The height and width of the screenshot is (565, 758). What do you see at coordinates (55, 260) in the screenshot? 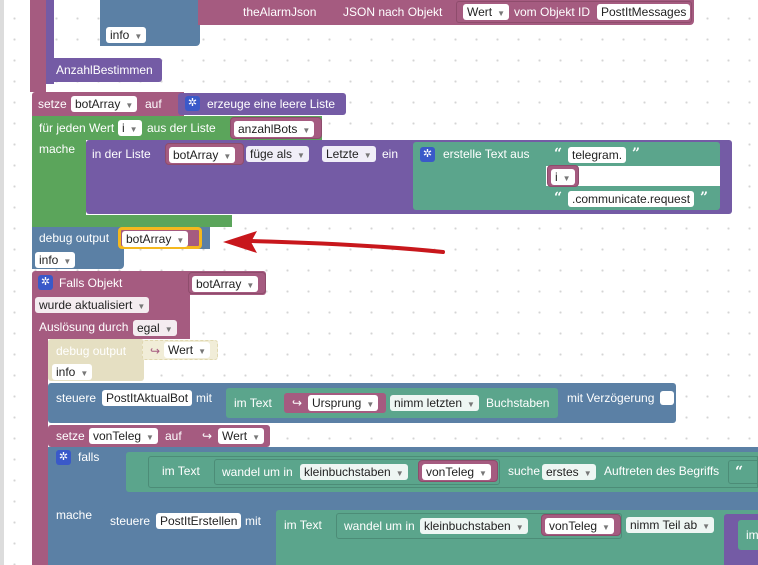
I see `debug-info-dropdown: info ▼` at bounding box center [55, 260].